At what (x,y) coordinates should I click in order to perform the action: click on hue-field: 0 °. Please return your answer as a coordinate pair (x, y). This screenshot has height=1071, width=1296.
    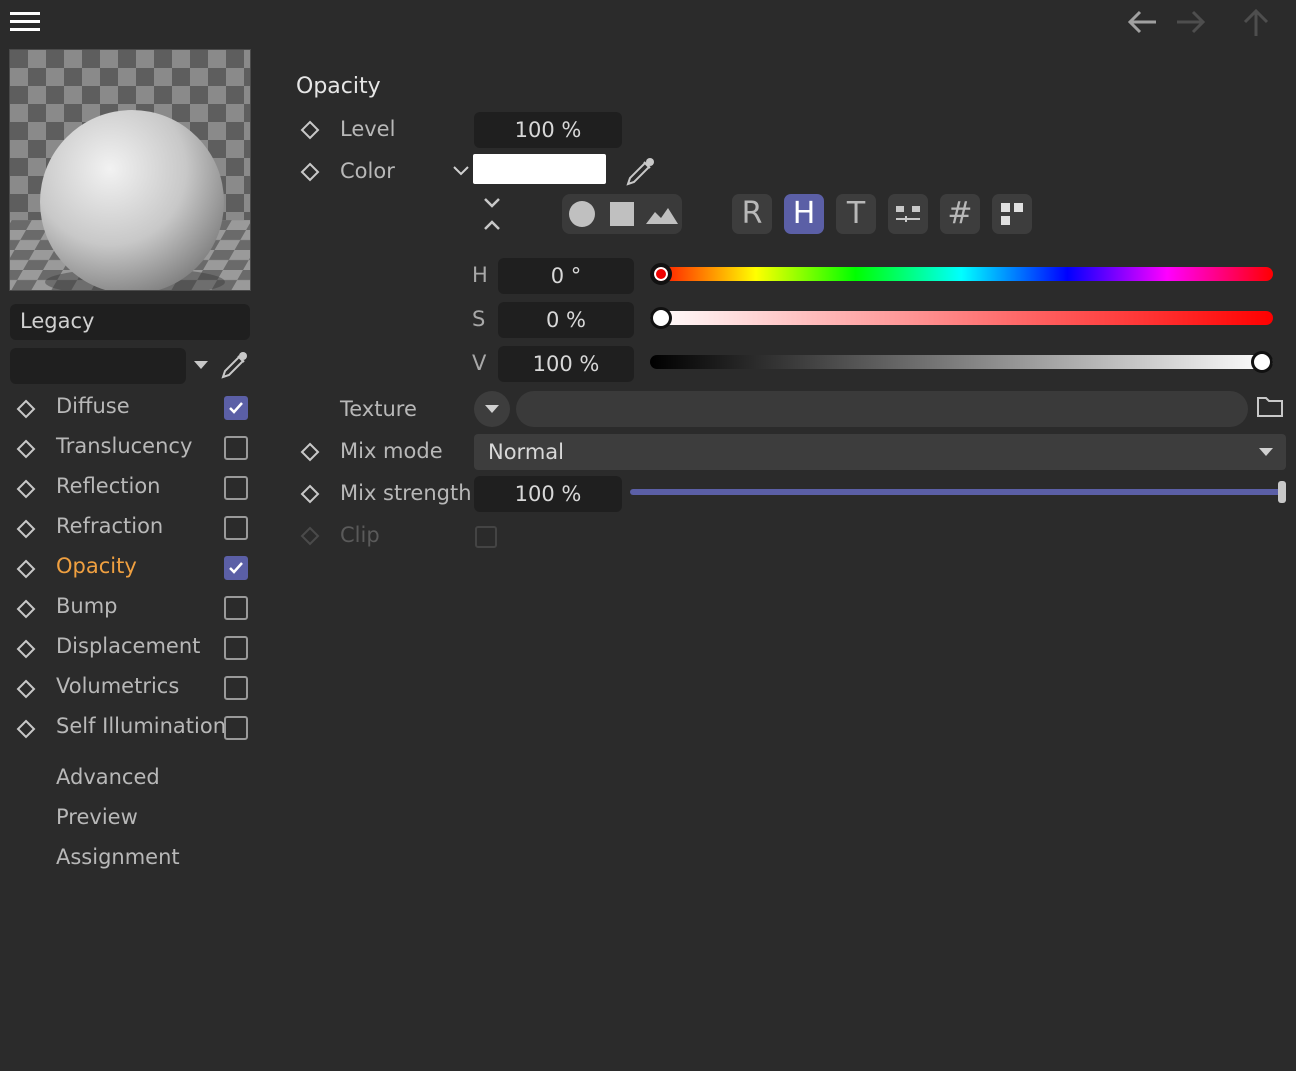
    Looking at the image, I should click on (566, 276).